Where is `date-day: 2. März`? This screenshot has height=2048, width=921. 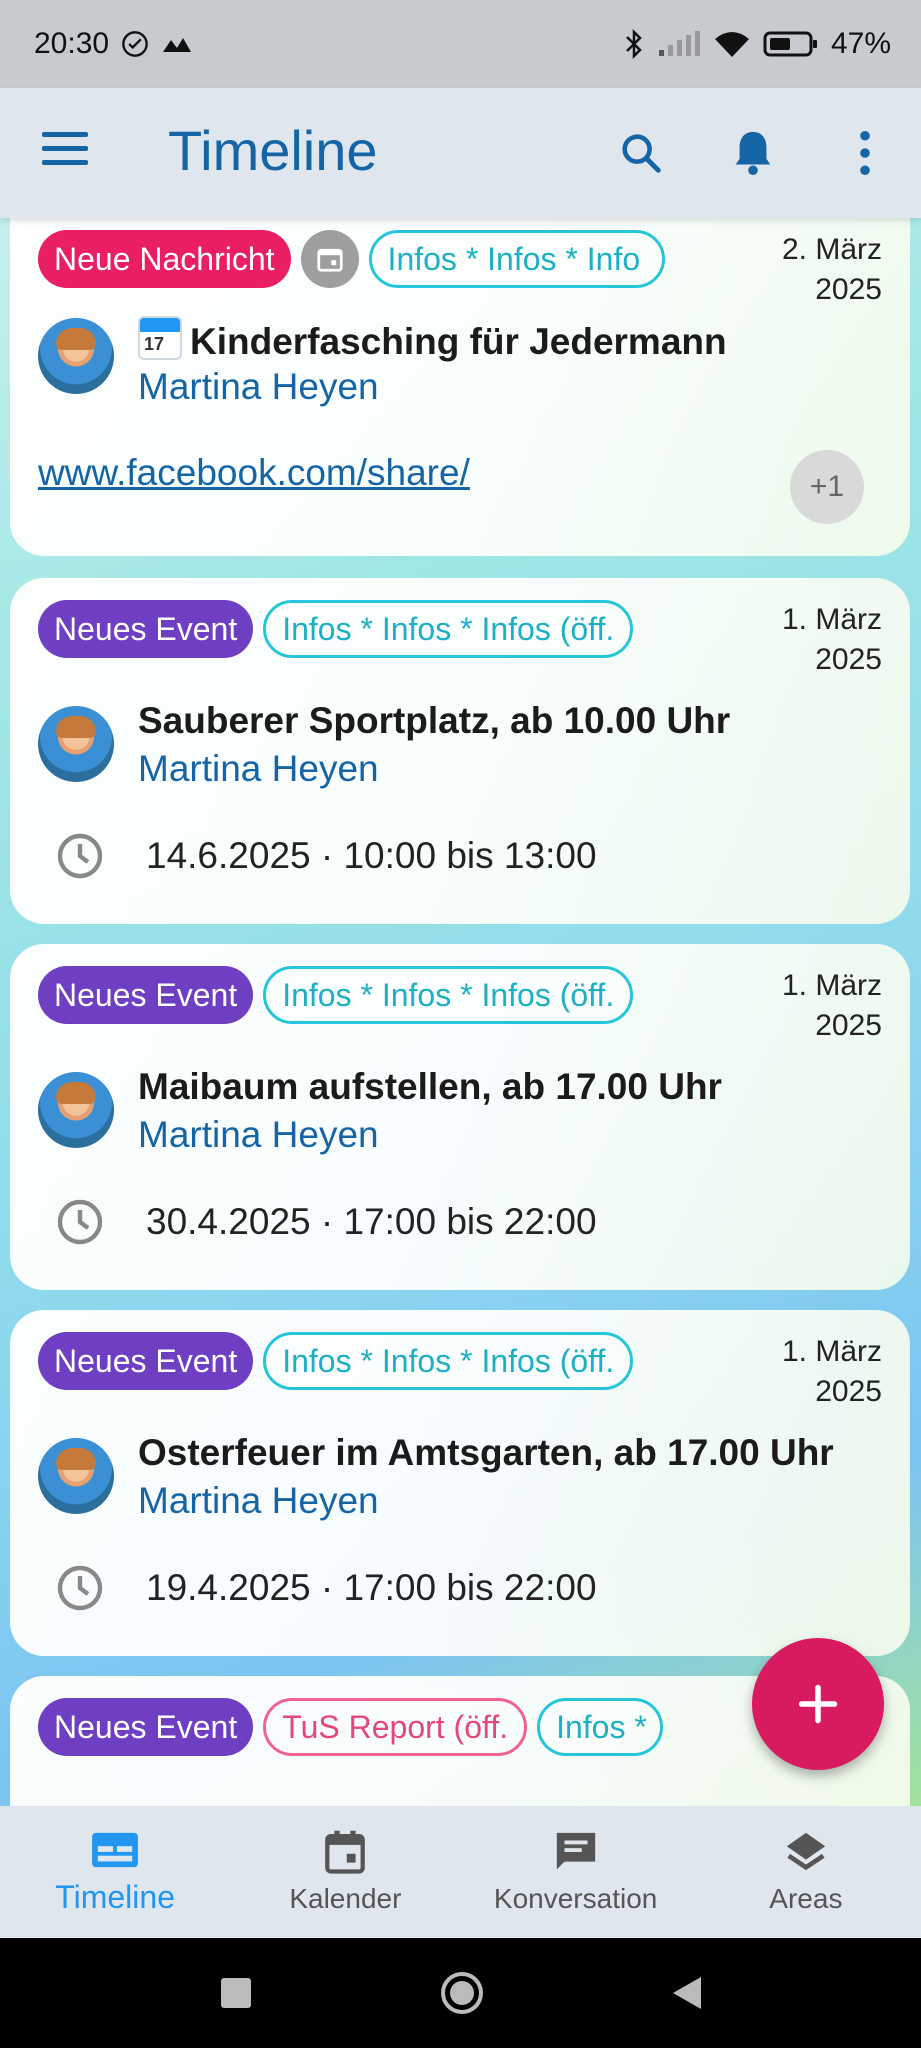 date-day: 2. März is located at coordinates (831, 249).